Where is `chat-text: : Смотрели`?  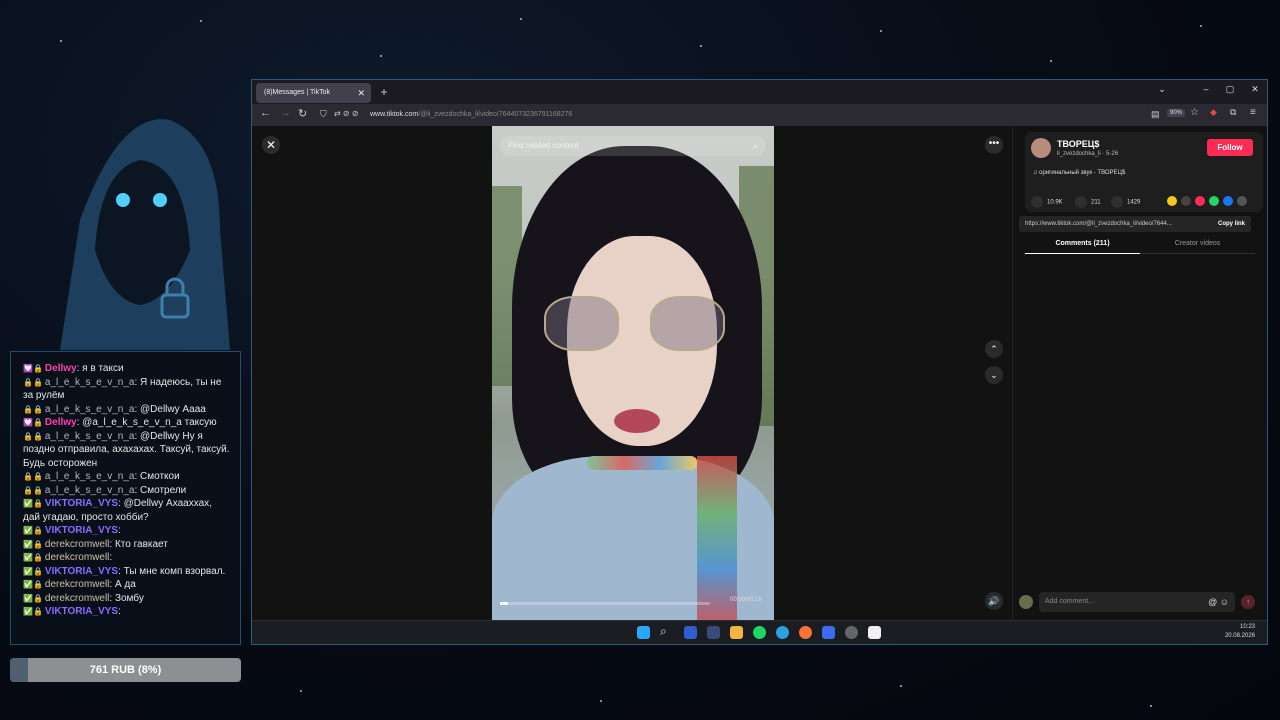
chat-text: : Смотрели is located at coordinates (160, 490).